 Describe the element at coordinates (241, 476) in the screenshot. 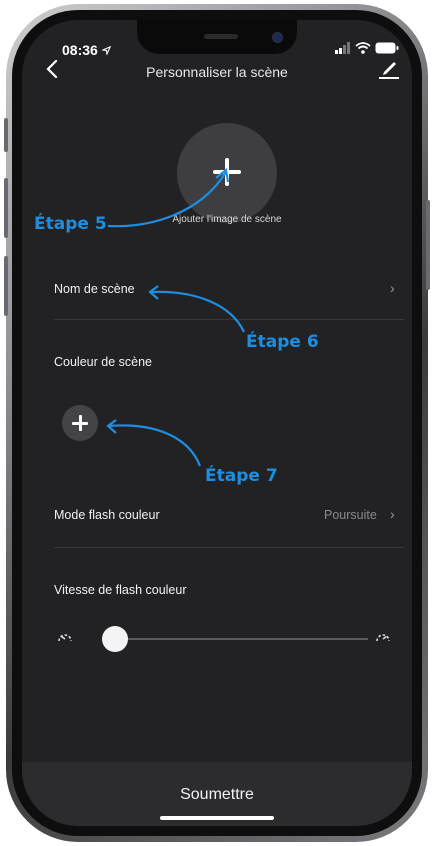

I see `step7-annotation: Étape 7` at that location.